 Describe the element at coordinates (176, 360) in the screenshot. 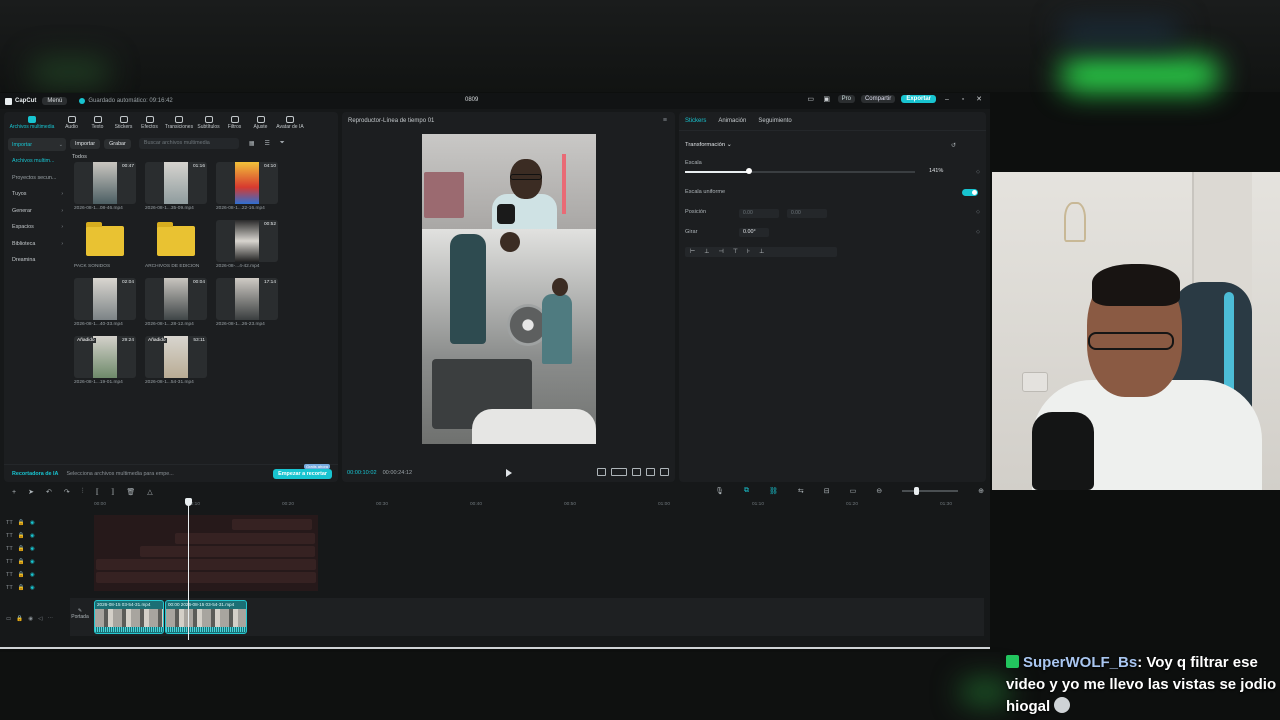

I see `media-item: Añadido 53:11 2026-08-1...54-31.mp4` at that location.